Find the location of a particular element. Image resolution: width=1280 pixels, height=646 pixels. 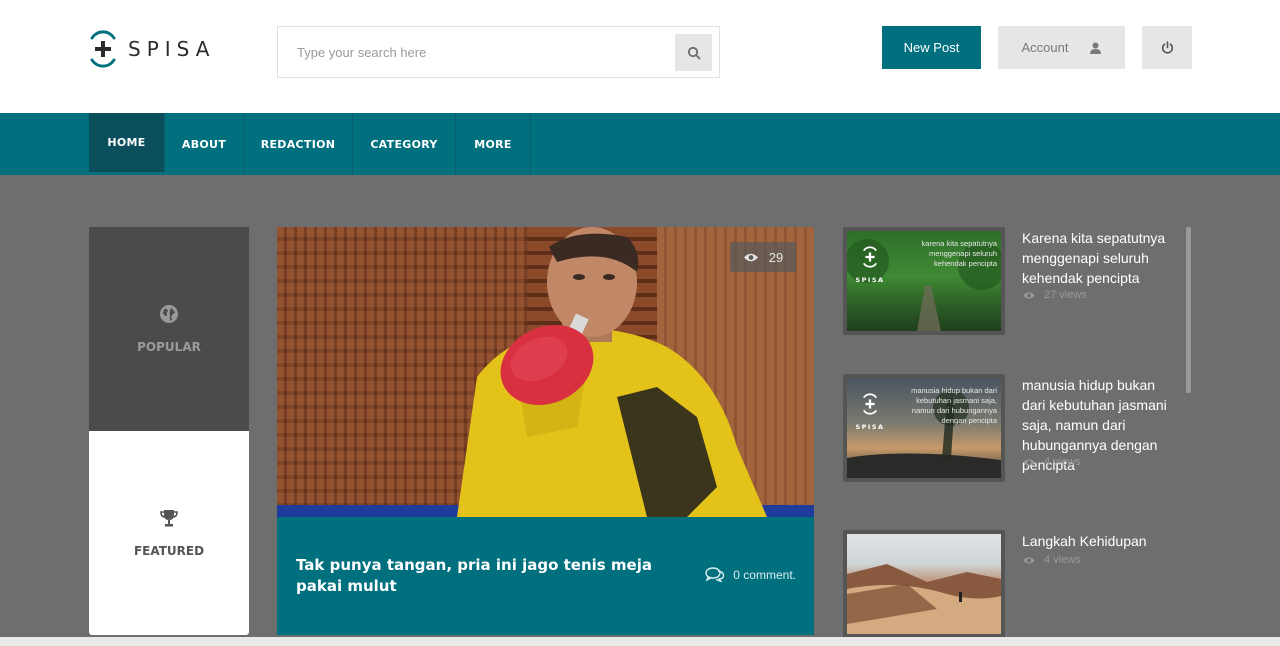

side-post-1-views: 27 views is located at coordinates (1054, 295).